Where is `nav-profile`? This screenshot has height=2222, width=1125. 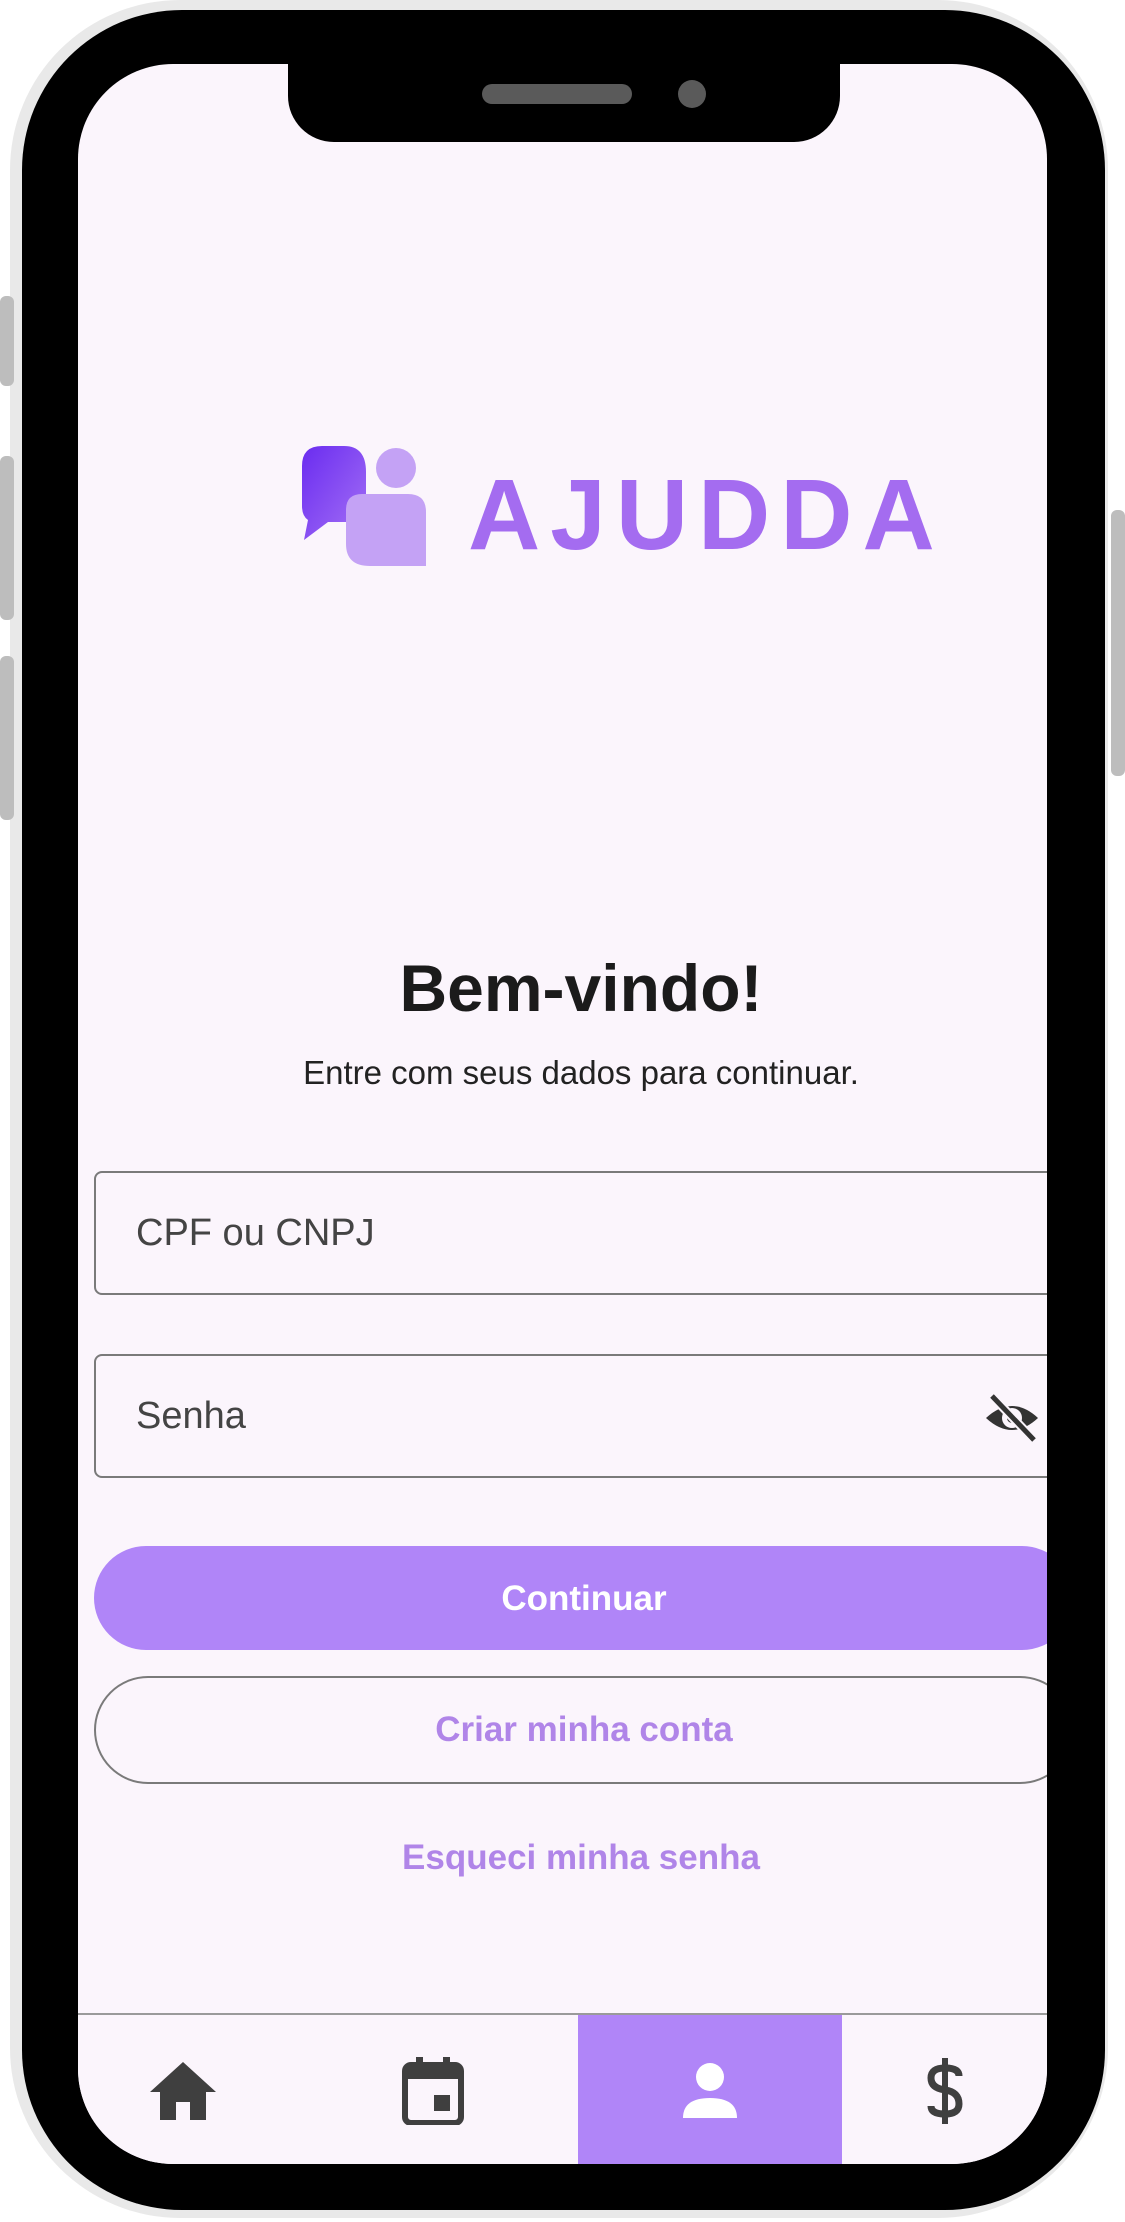 nav-profile is located at coordinates (710, 2089).